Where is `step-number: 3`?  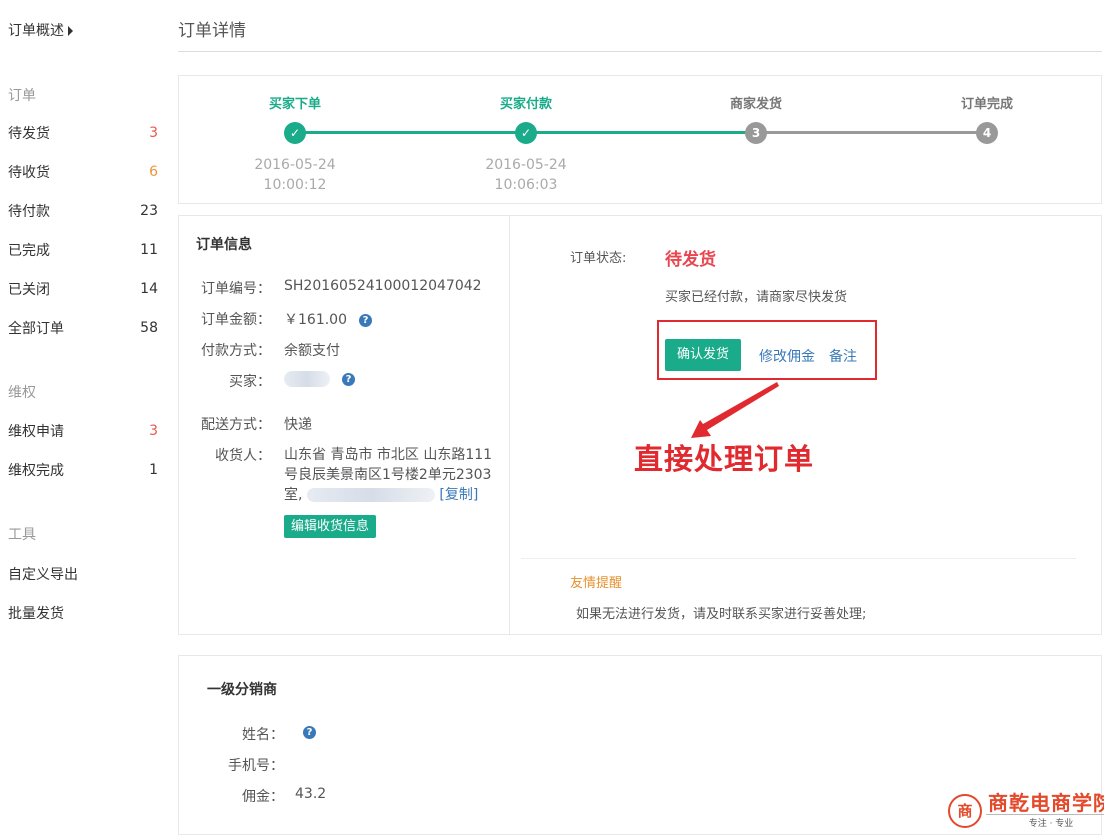 step-number: 3 is located at coordinates (756, 133).